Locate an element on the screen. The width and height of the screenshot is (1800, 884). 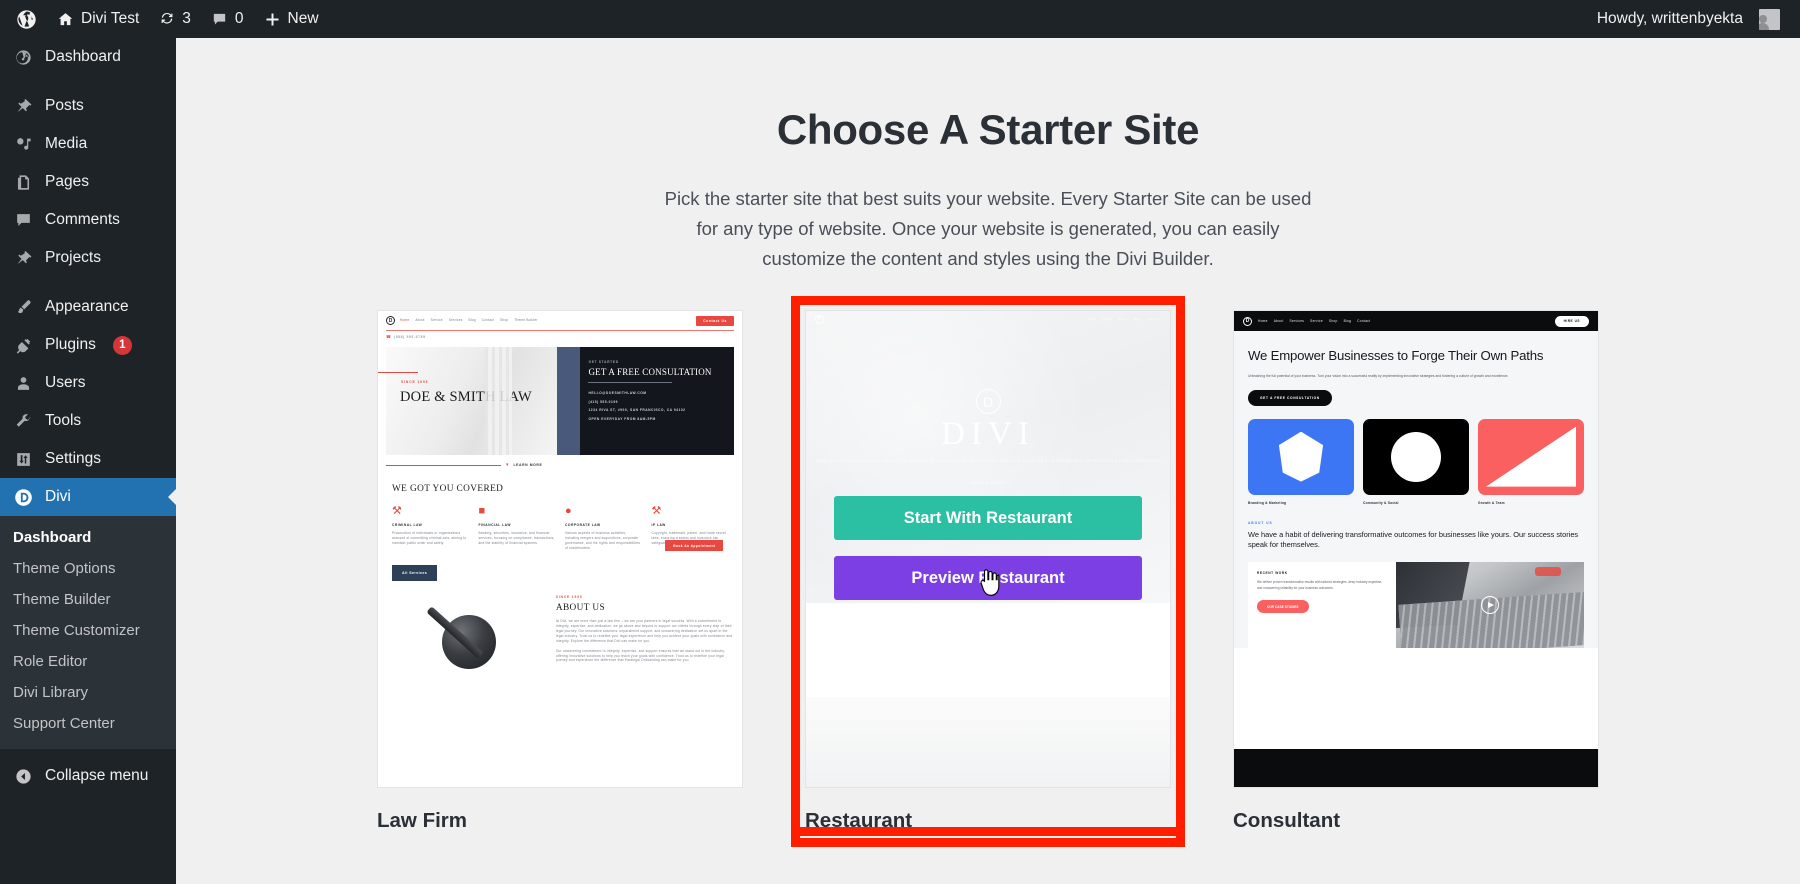
photo-accent is located at coordinates (1548, 572).